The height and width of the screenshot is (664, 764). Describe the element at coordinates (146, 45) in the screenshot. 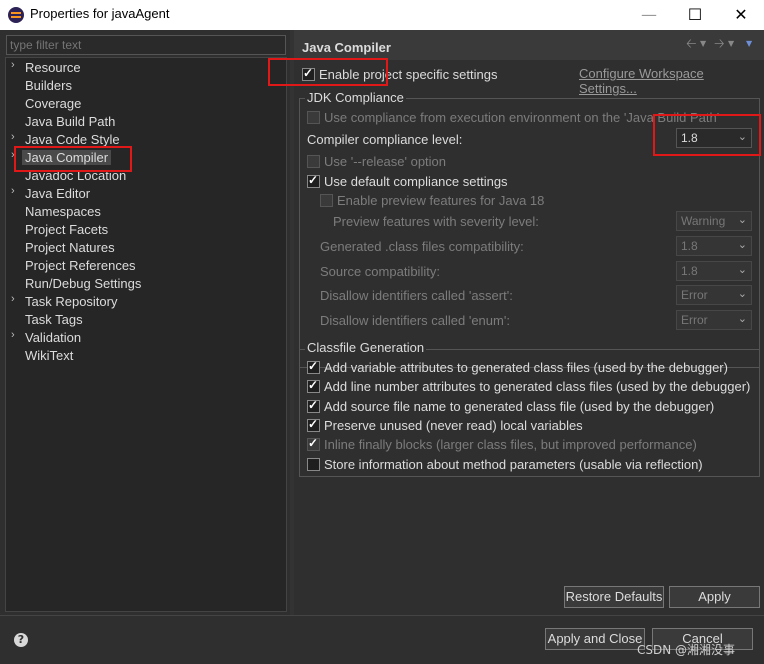

I see `filter-input` at that location.